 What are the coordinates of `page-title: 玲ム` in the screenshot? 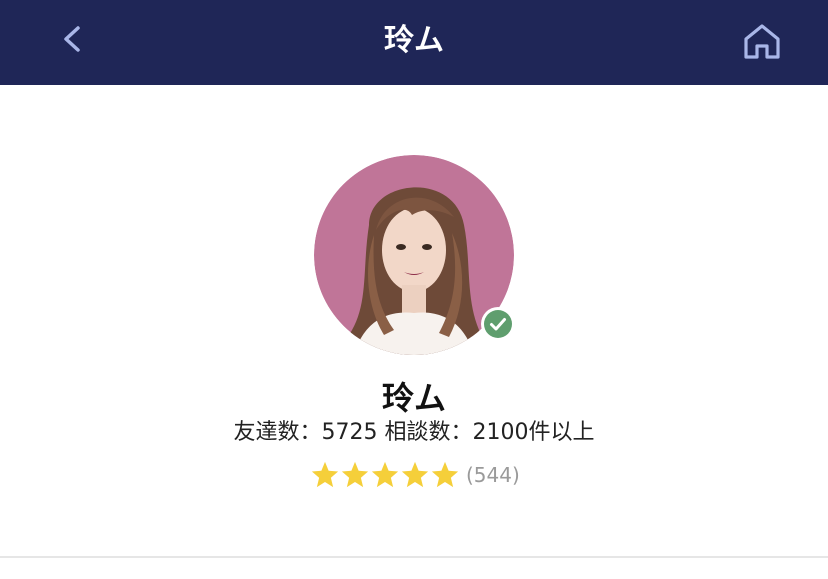 It's located at (414, 40).